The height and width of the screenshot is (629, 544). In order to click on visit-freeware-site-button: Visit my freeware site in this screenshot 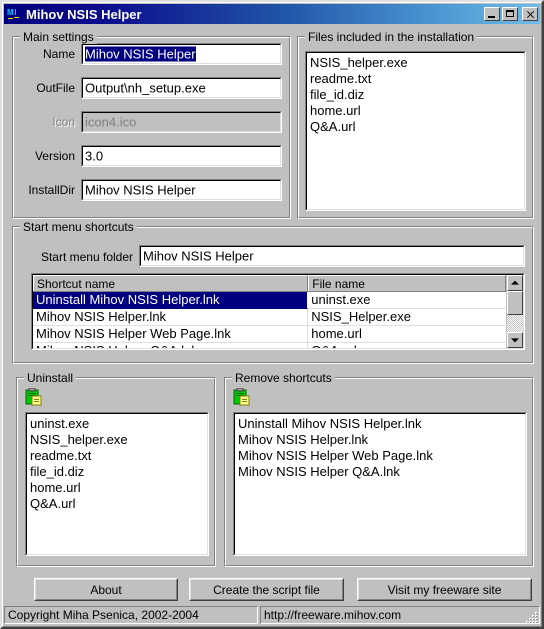, I will do `click(444, 589)`.